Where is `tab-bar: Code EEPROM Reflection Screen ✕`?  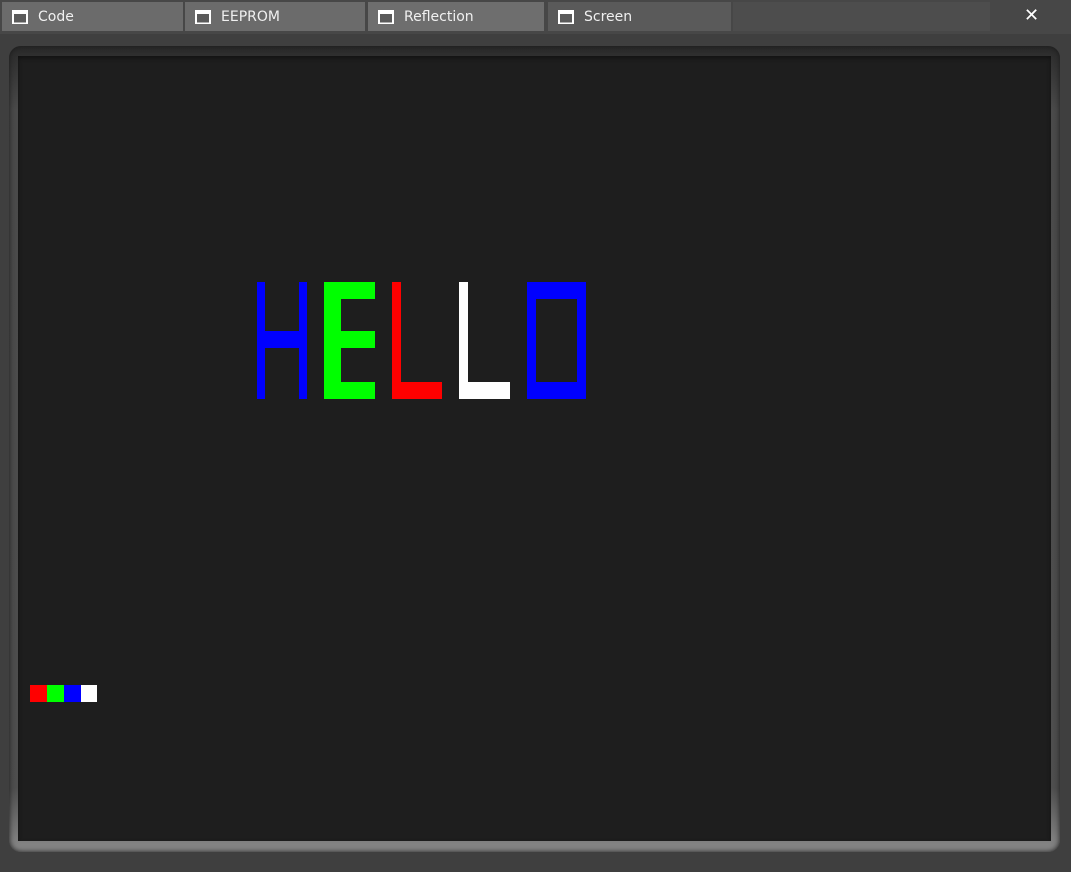 tab-bar: Code EEPROM Reflection Screen ✕ is located at coordinates (535, 17).